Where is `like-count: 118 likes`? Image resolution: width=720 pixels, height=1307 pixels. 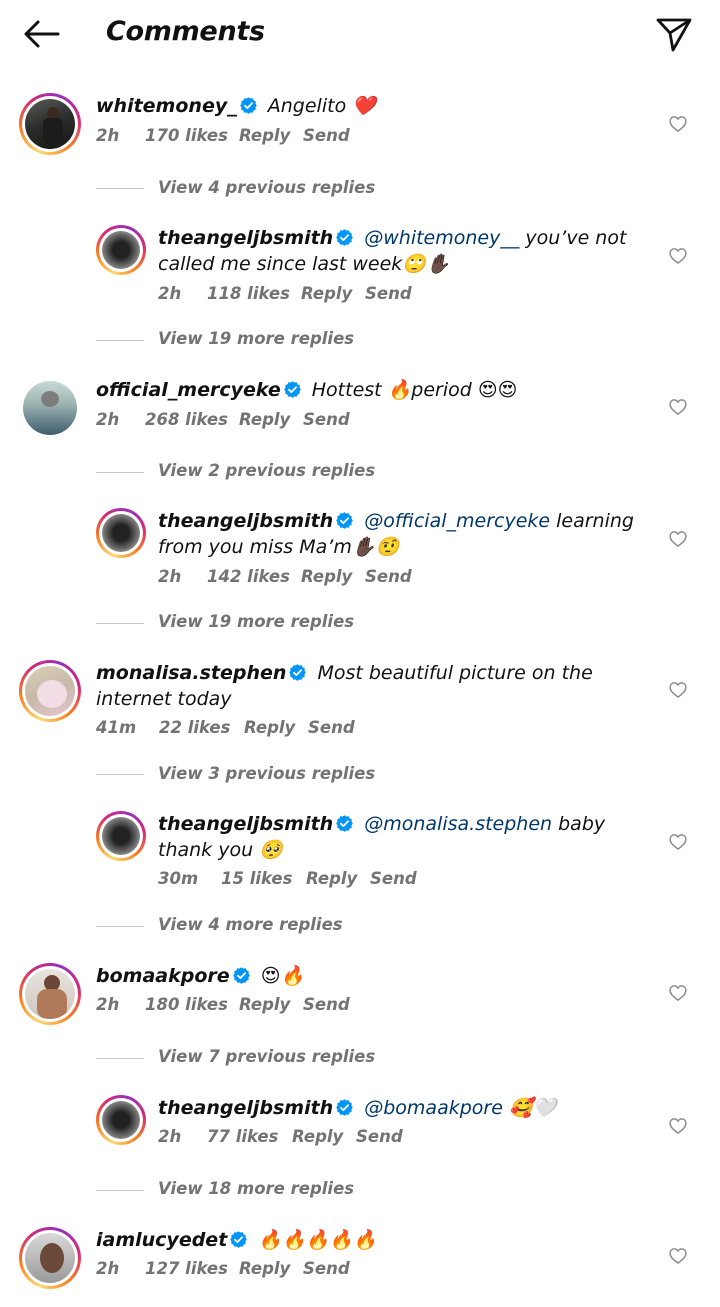 like-count: 118 likes is located at coordinates (254, 293).